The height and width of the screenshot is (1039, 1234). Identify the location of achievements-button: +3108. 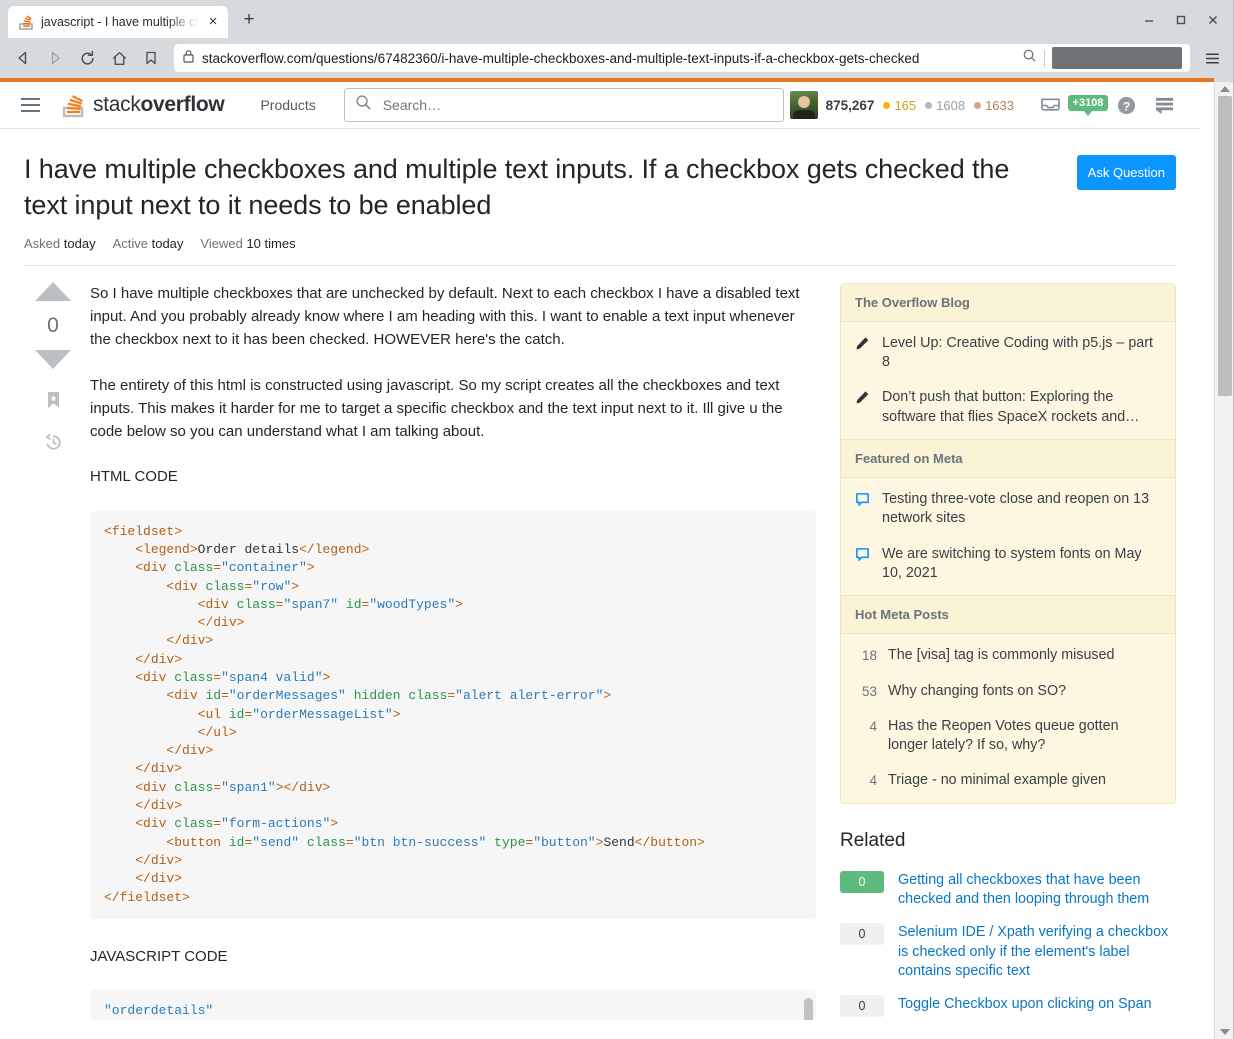
(1088, 105).